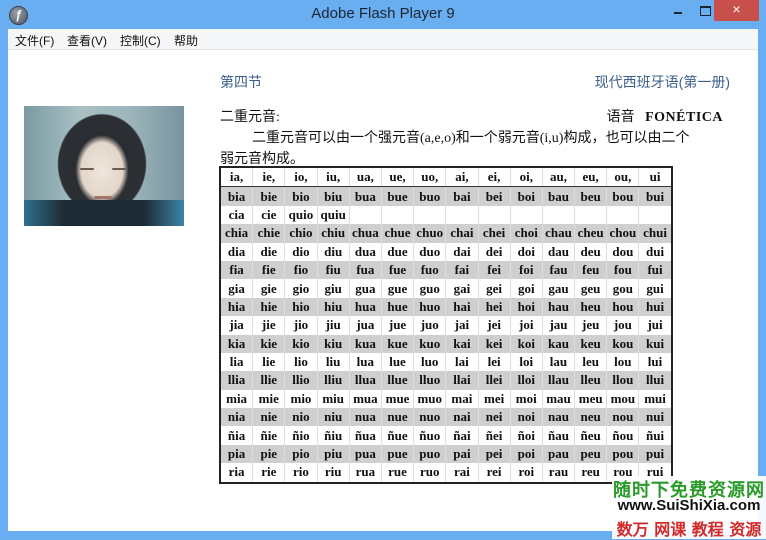 This screenshot has width=766, height=540. Describe the element at coordinates (397, 473) in the screenshot. I see `table-cell: rue` at that location.